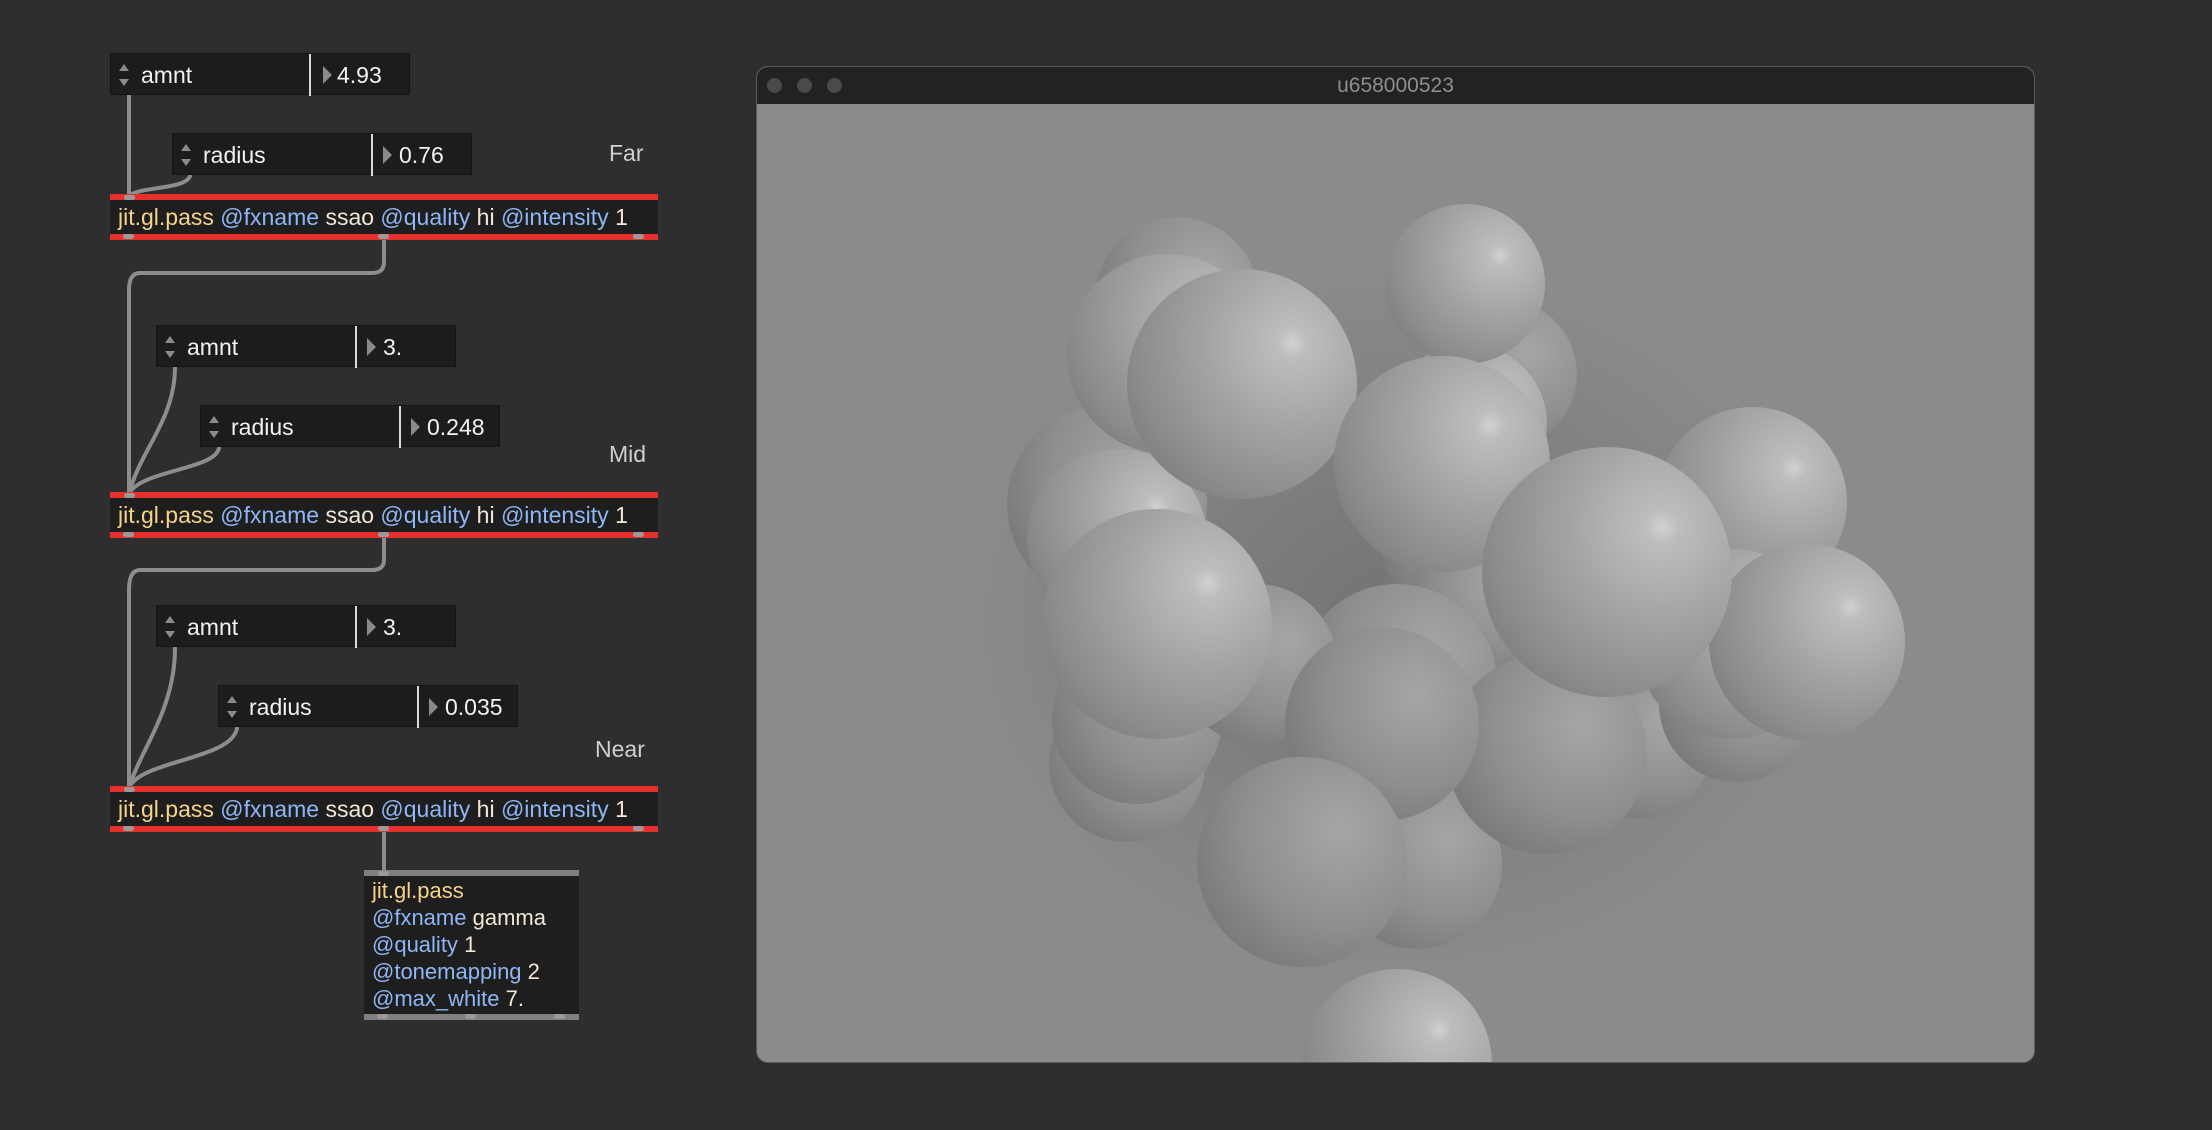 This screenshot has width=2212, height=1130. Describe the element at coordinates (421, 155) in the screenshot. I see `attribute-value: 0.76` at that location.